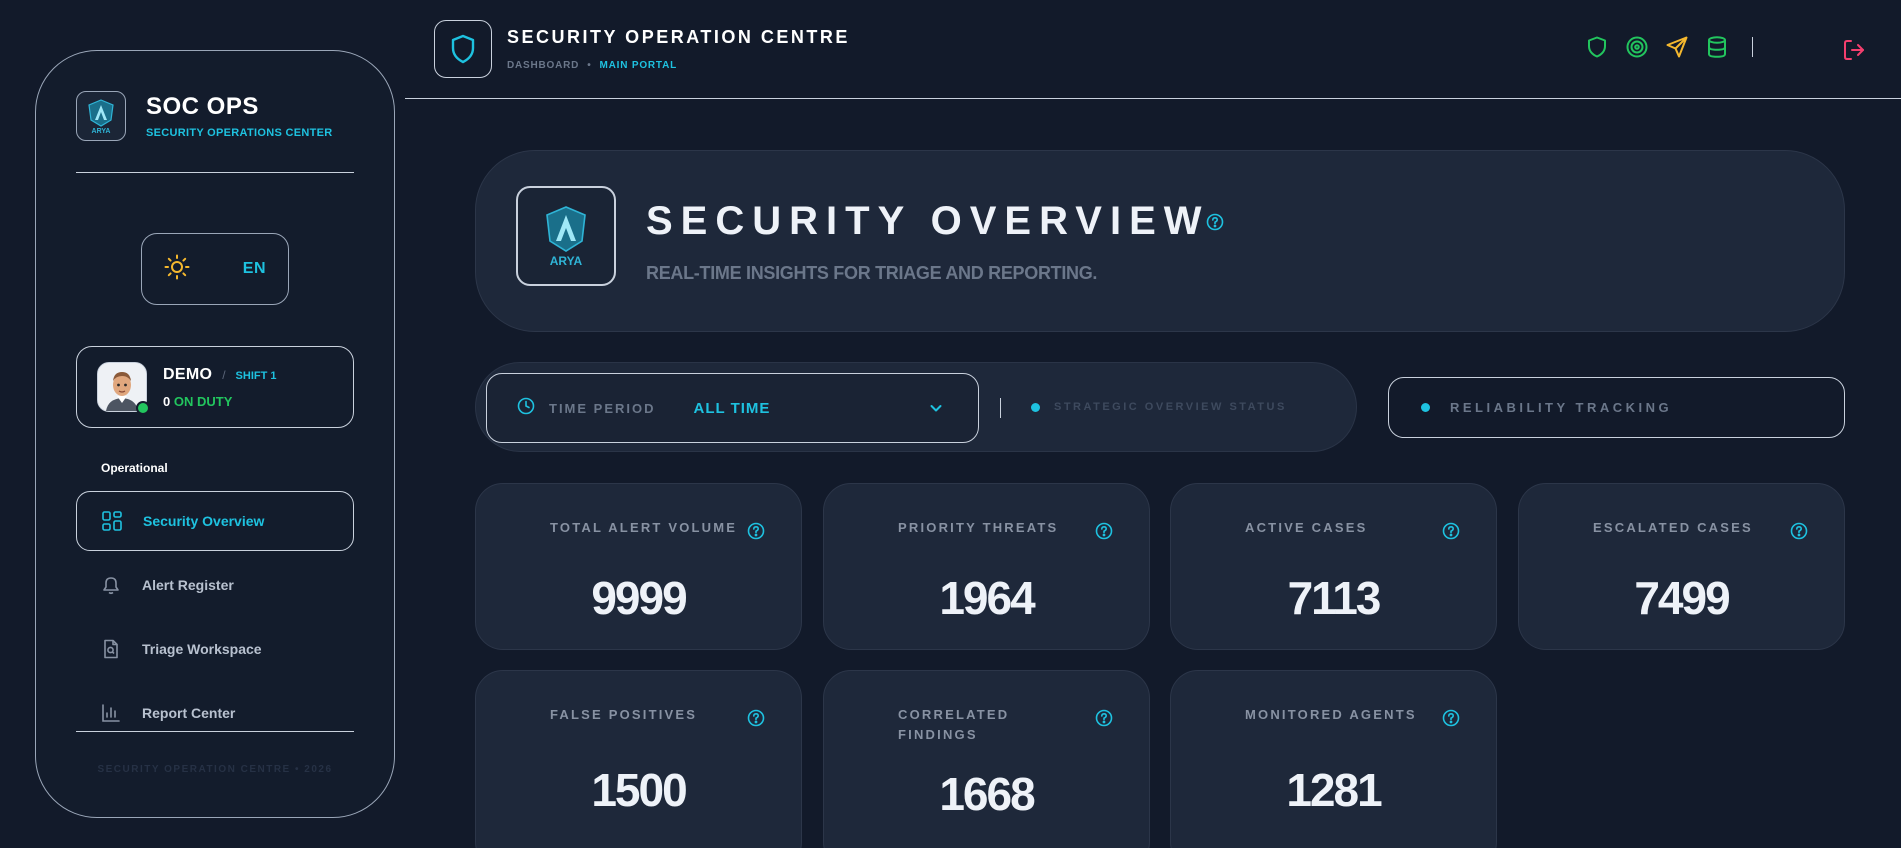  Describe the element at coordinates (639, 598) in the screenshot. I see `metric-value: 9999` at that location.